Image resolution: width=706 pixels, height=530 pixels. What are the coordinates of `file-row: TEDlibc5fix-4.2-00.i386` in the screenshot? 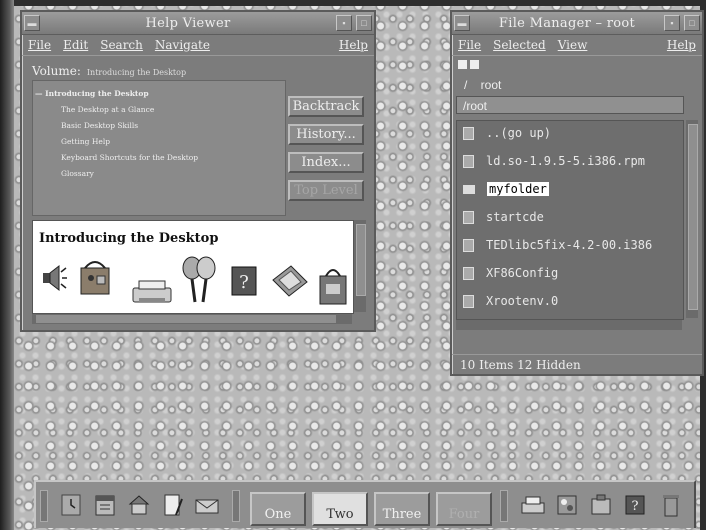 It's located at (557, 245).